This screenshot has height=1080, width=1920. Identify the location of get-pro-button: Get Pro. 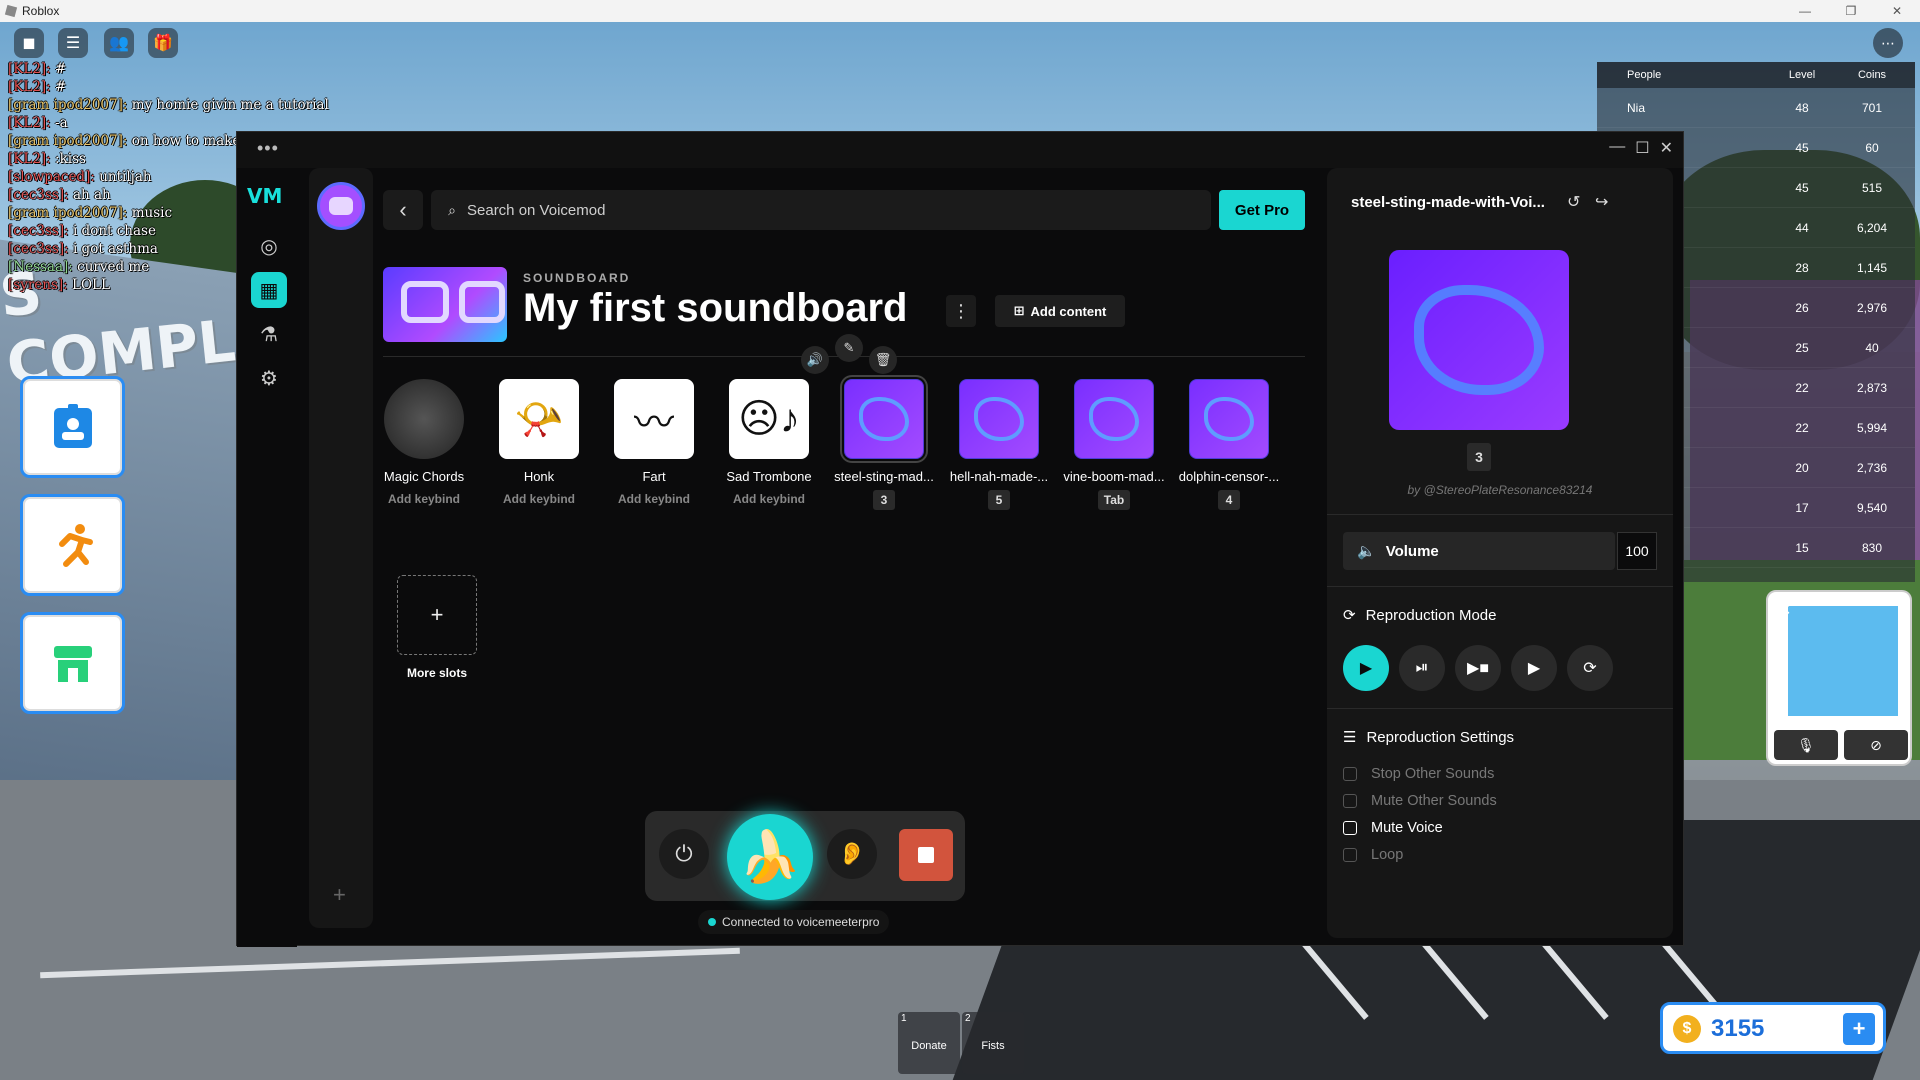
(1262, 210).